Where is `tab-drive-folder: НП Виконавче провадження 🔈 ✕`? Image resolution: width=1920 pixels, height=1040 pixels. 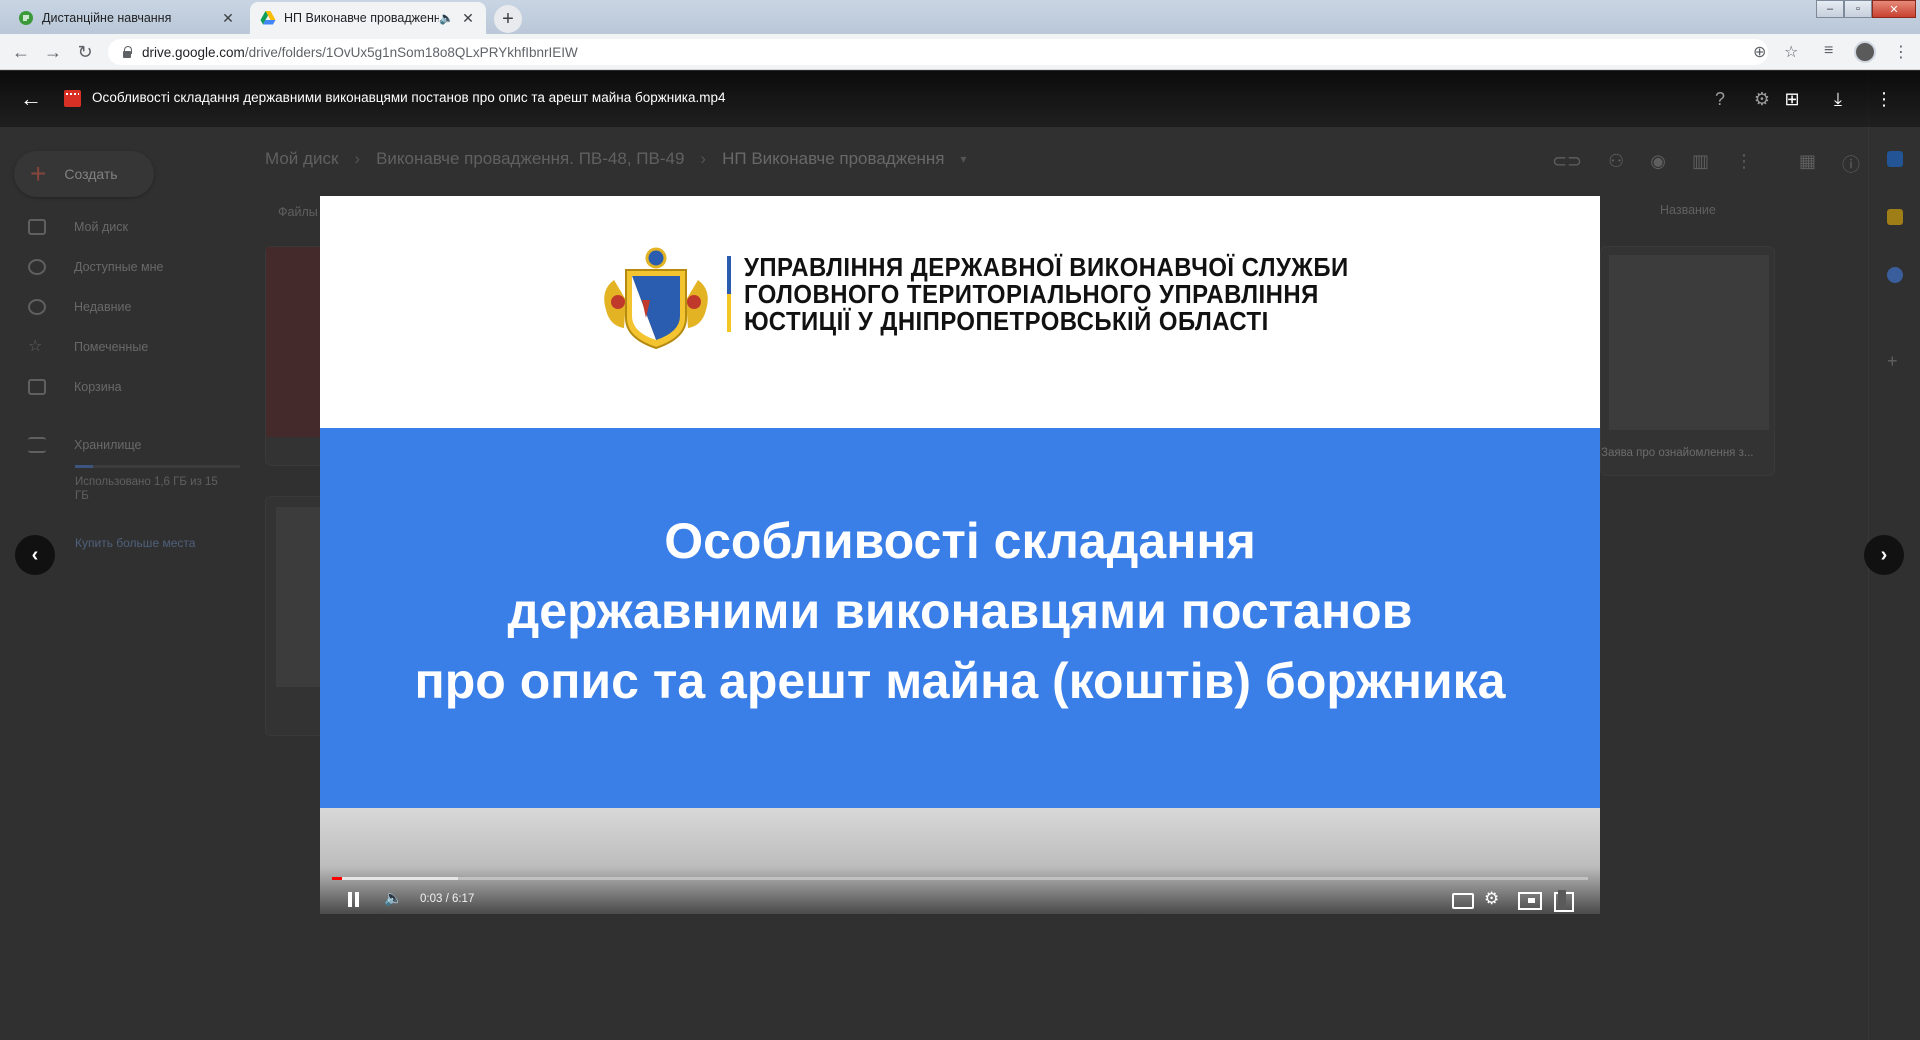
tab-drive-folder: НП Виконавче провадження 🔈 ✕ is located at coordinates (368, 18).